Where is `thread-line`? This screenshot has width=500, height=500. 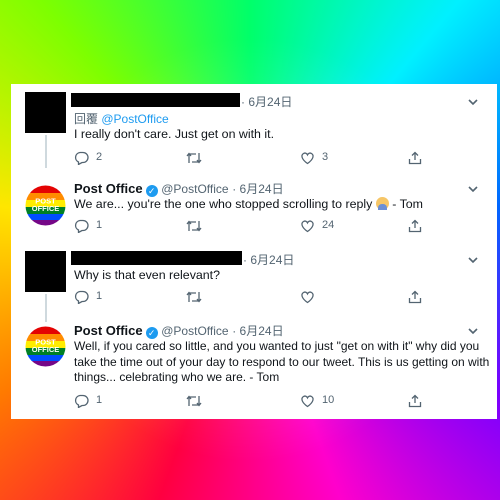 thread-line is located at coordinates (46, 151).